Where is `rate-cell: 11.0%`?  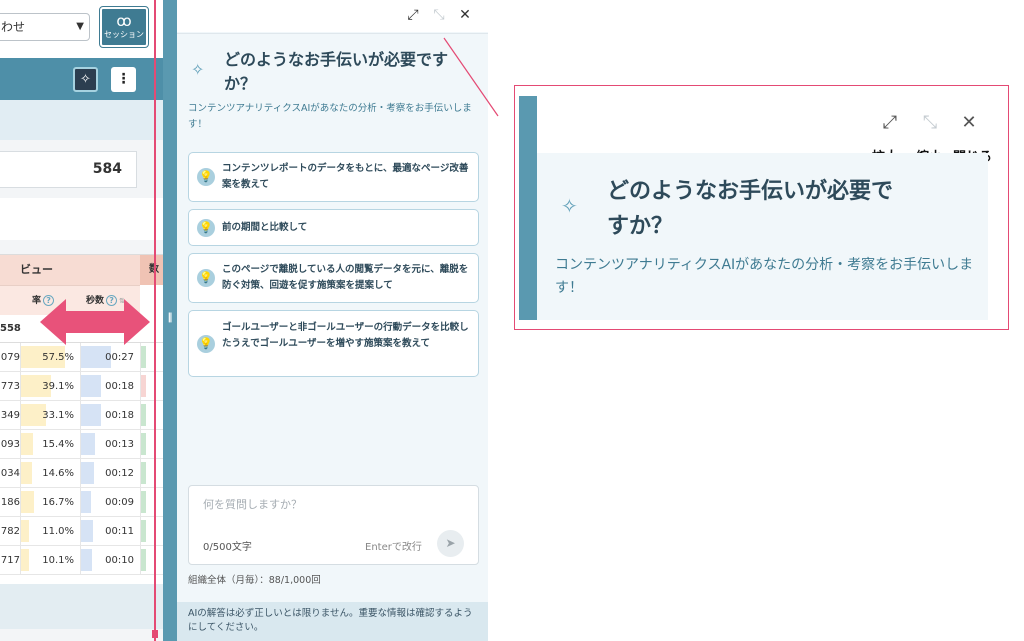 rate-cell: 11.0% is located at coordinates (50, 531).